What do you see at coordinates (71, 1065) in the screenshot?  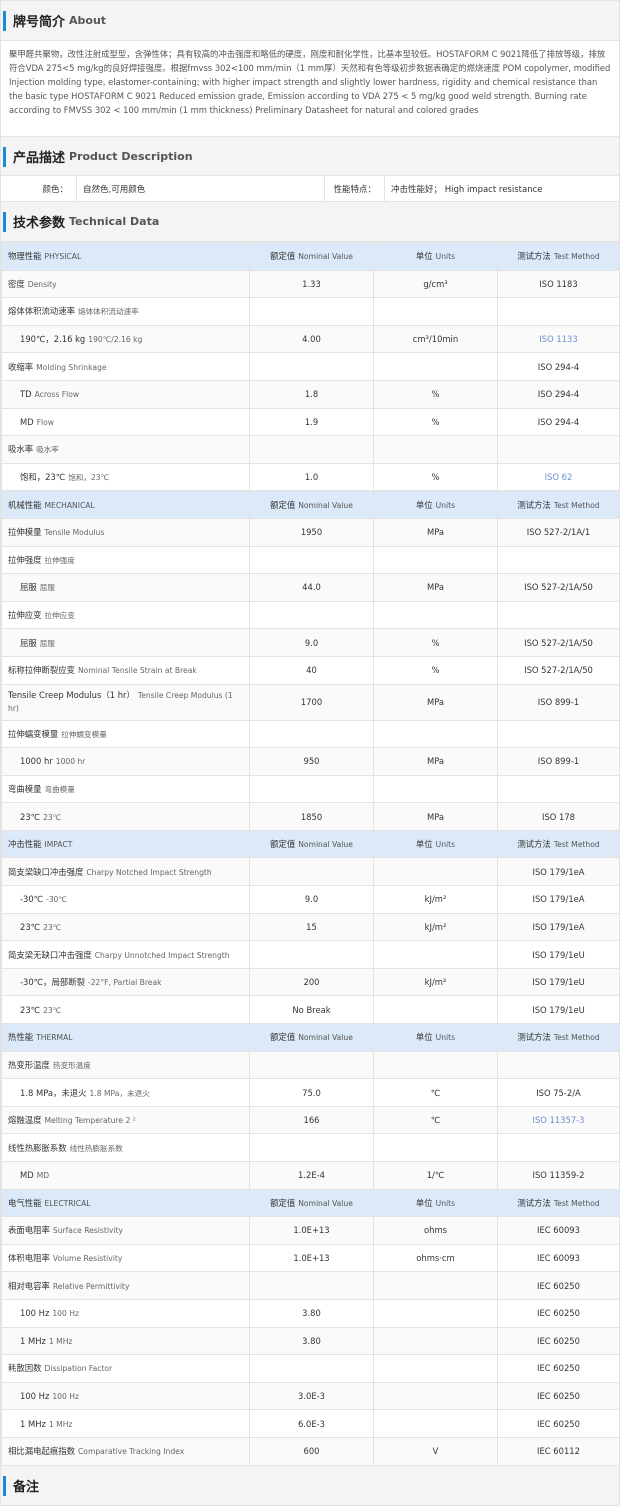 I see `property-name-en: 热变形温度` at bounding box center [71, 1065].